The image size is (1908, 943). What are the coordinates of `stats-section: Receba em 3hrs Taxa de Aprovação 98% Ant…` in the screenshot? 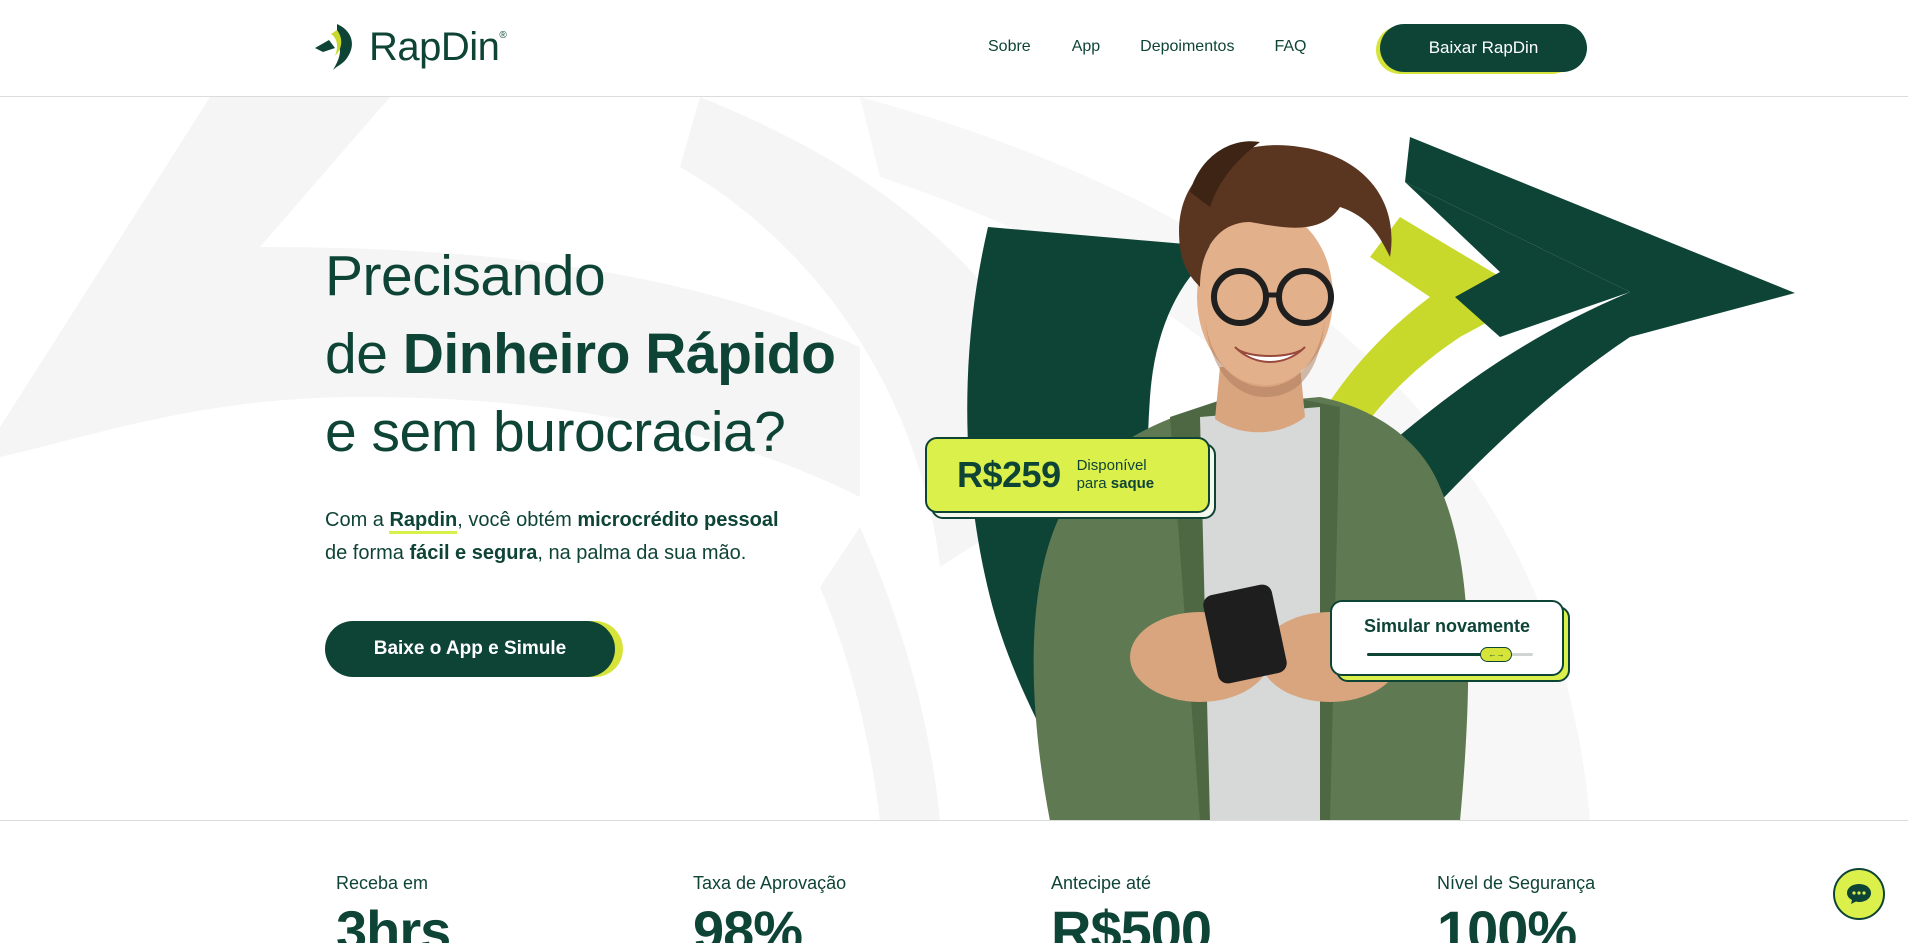 It's located at (954, 881).